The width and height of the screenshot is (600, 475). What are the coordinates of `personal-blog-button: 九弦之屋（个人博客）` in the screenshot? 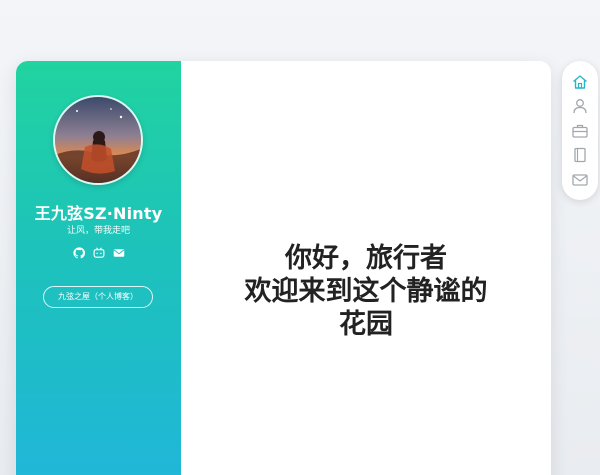 It's located at (98, 297).